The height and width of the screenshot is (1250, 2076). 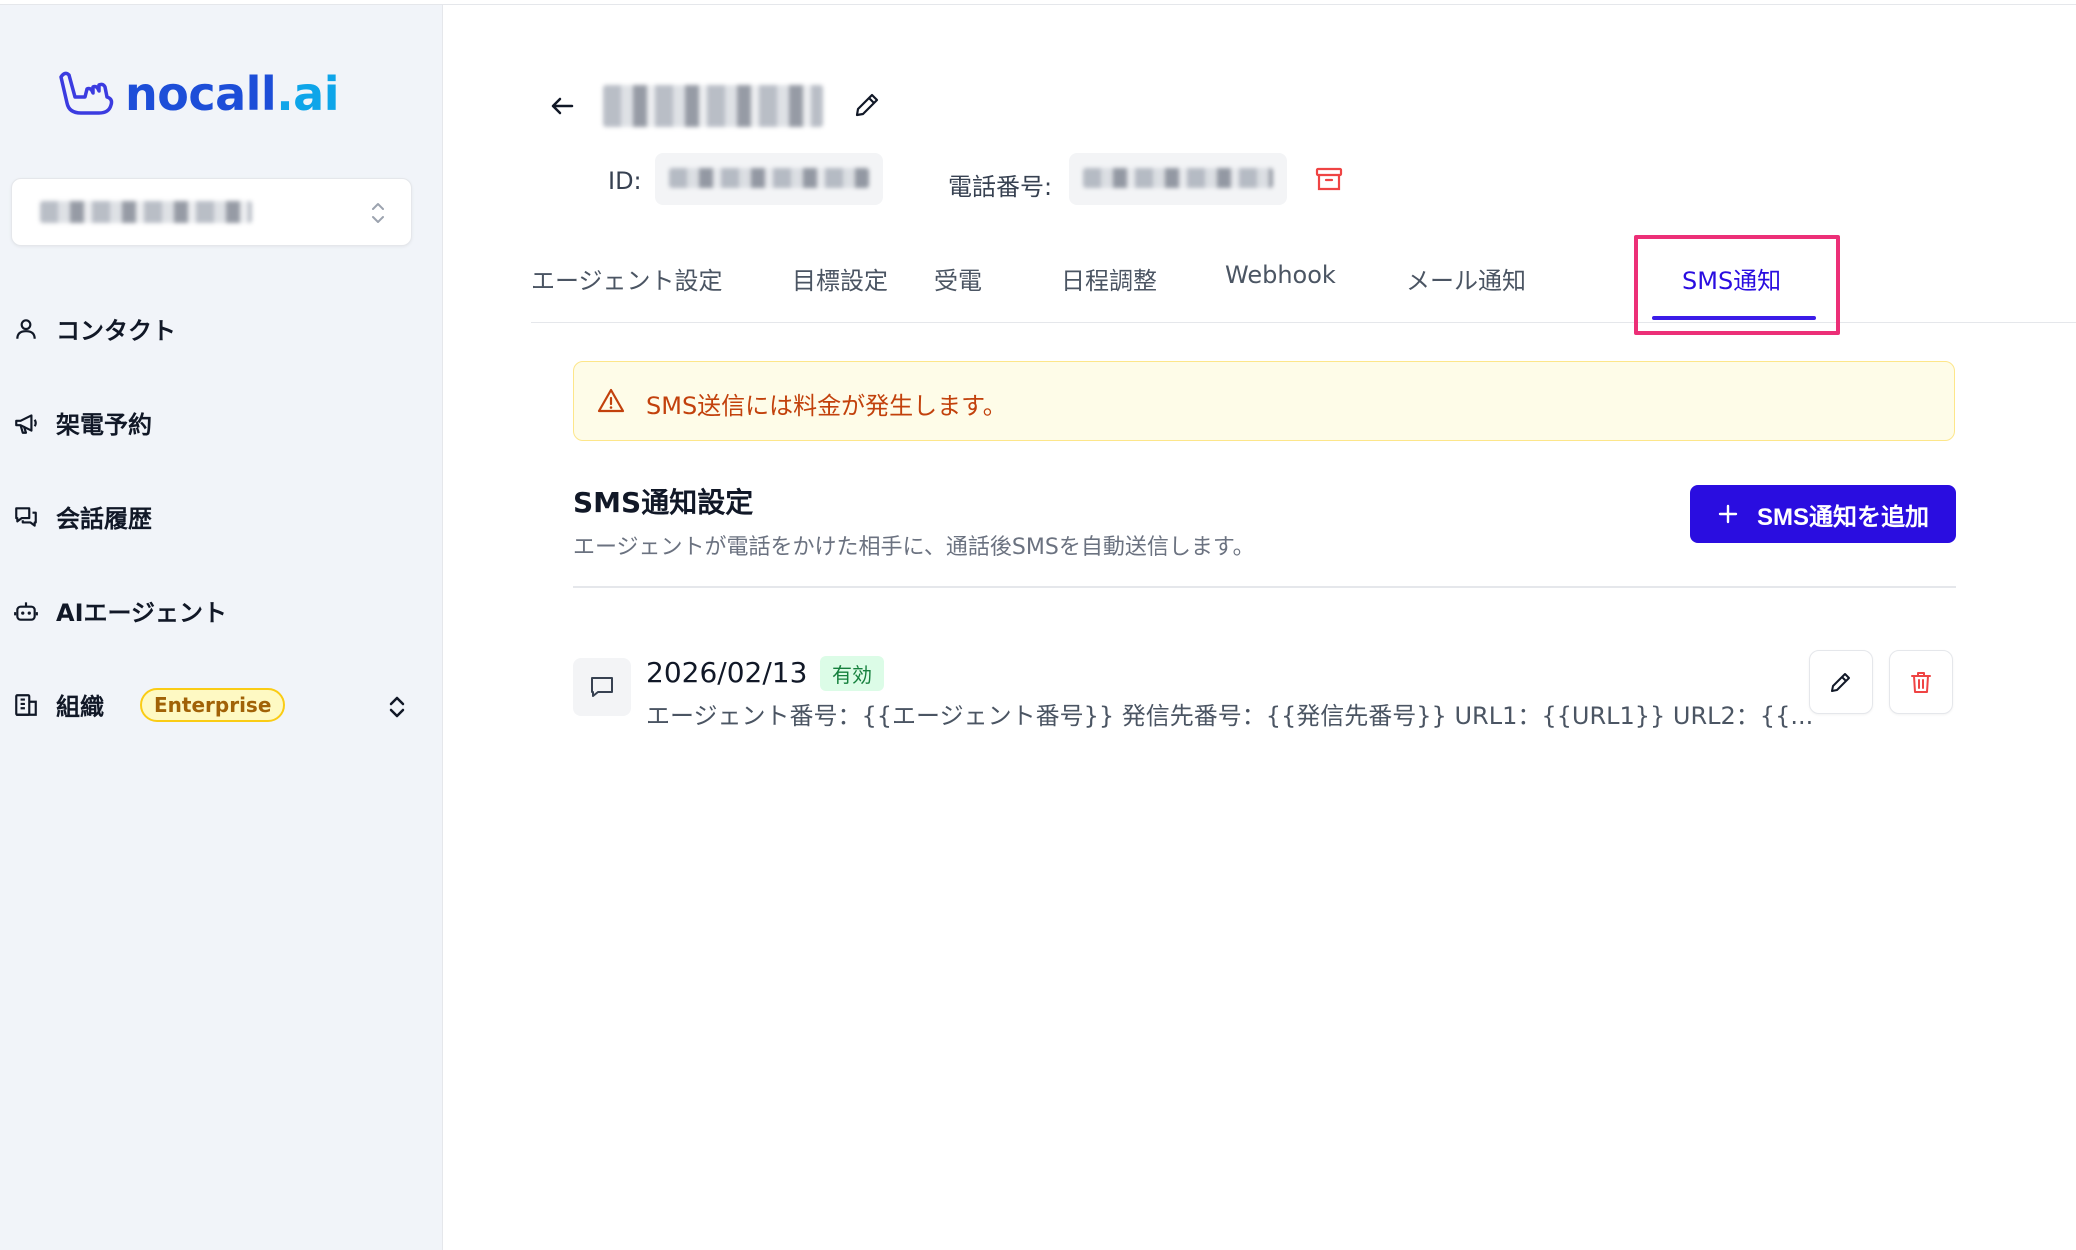 What do you see at coordinates (663, 502) in the screenshot?
I see `section-title: SMS通知設定` at bounding box center [663, 502].